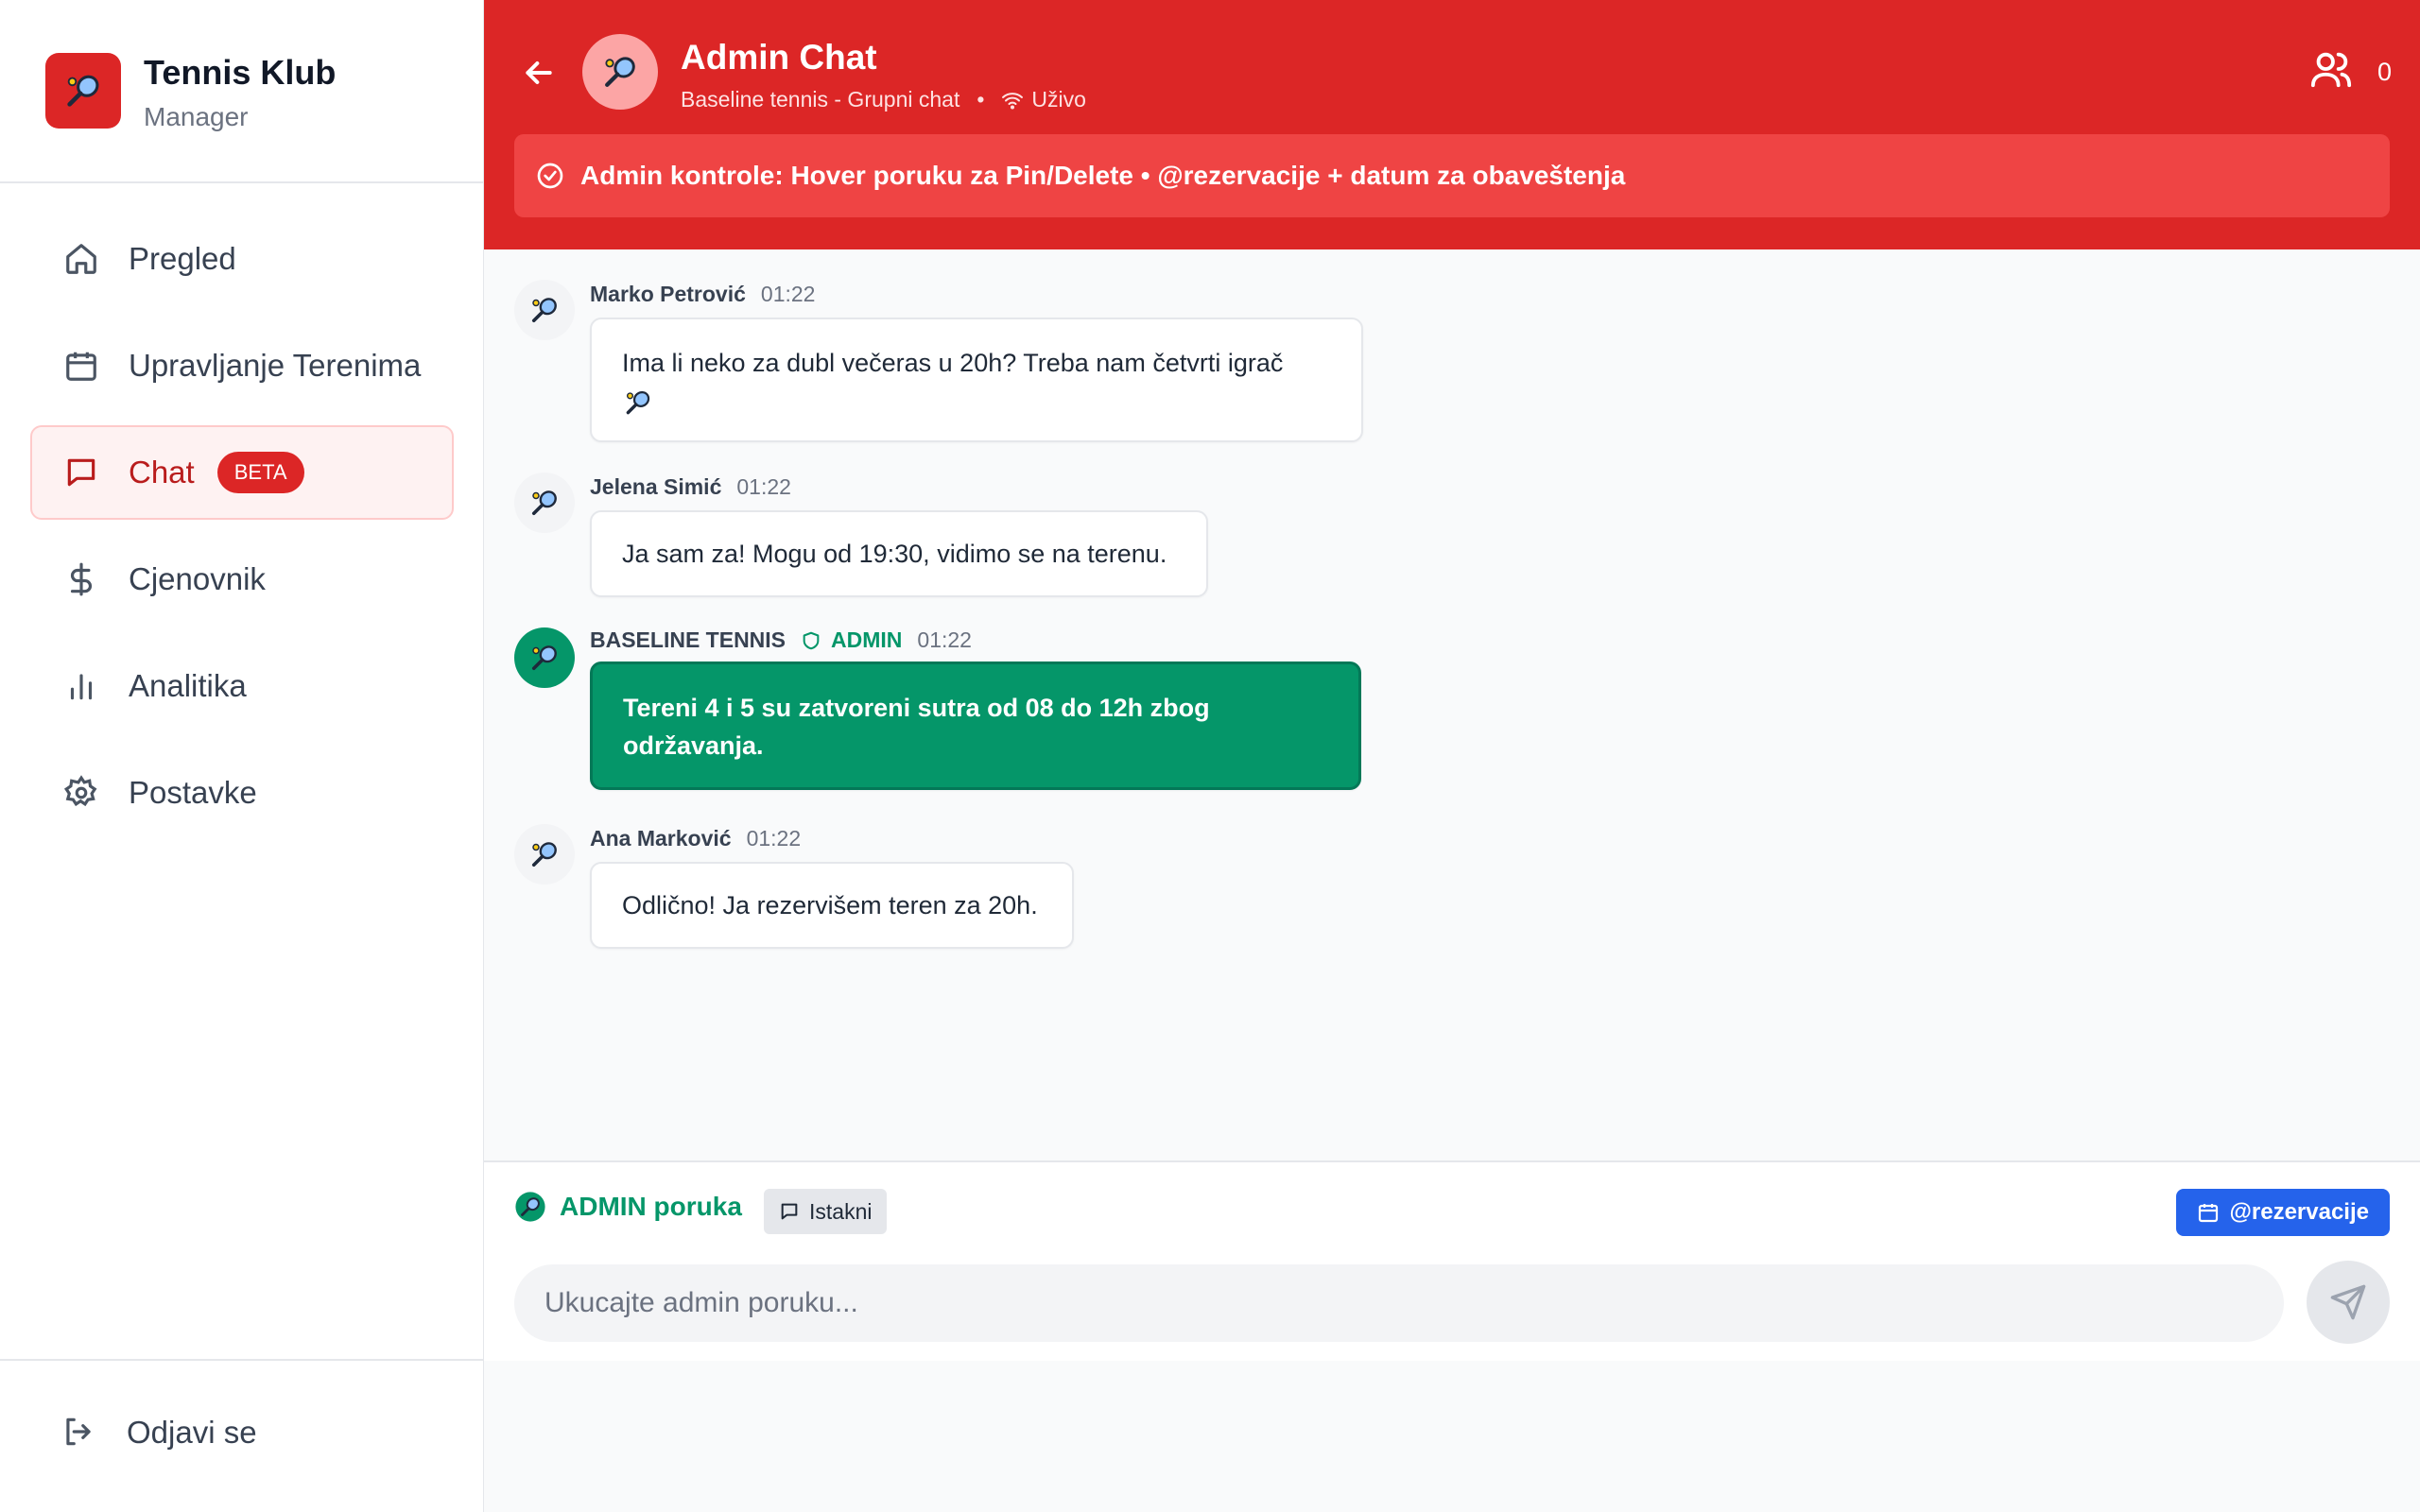 This screenshot has height=1512, width=2420. I want to click on arrow-left-icon, so click(539, 72).